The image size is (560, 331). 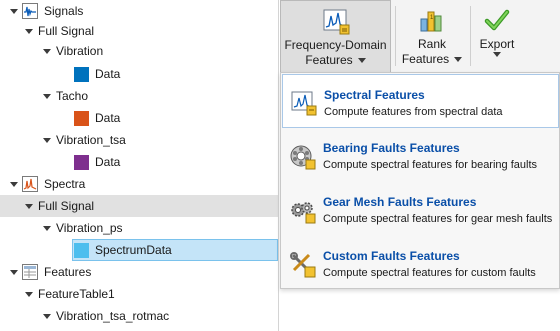 What do you see at coordinates (139, 31) in the screenshot?
I see `tree-node-full-signal: Full Signal` at bounding box center [139, 31].